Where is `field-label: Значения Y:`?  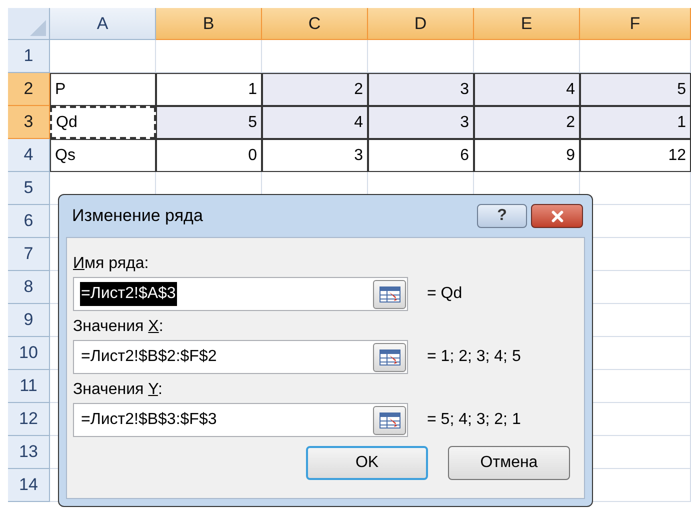
field-label: Значения Y: is located at coordinates (118, 390).